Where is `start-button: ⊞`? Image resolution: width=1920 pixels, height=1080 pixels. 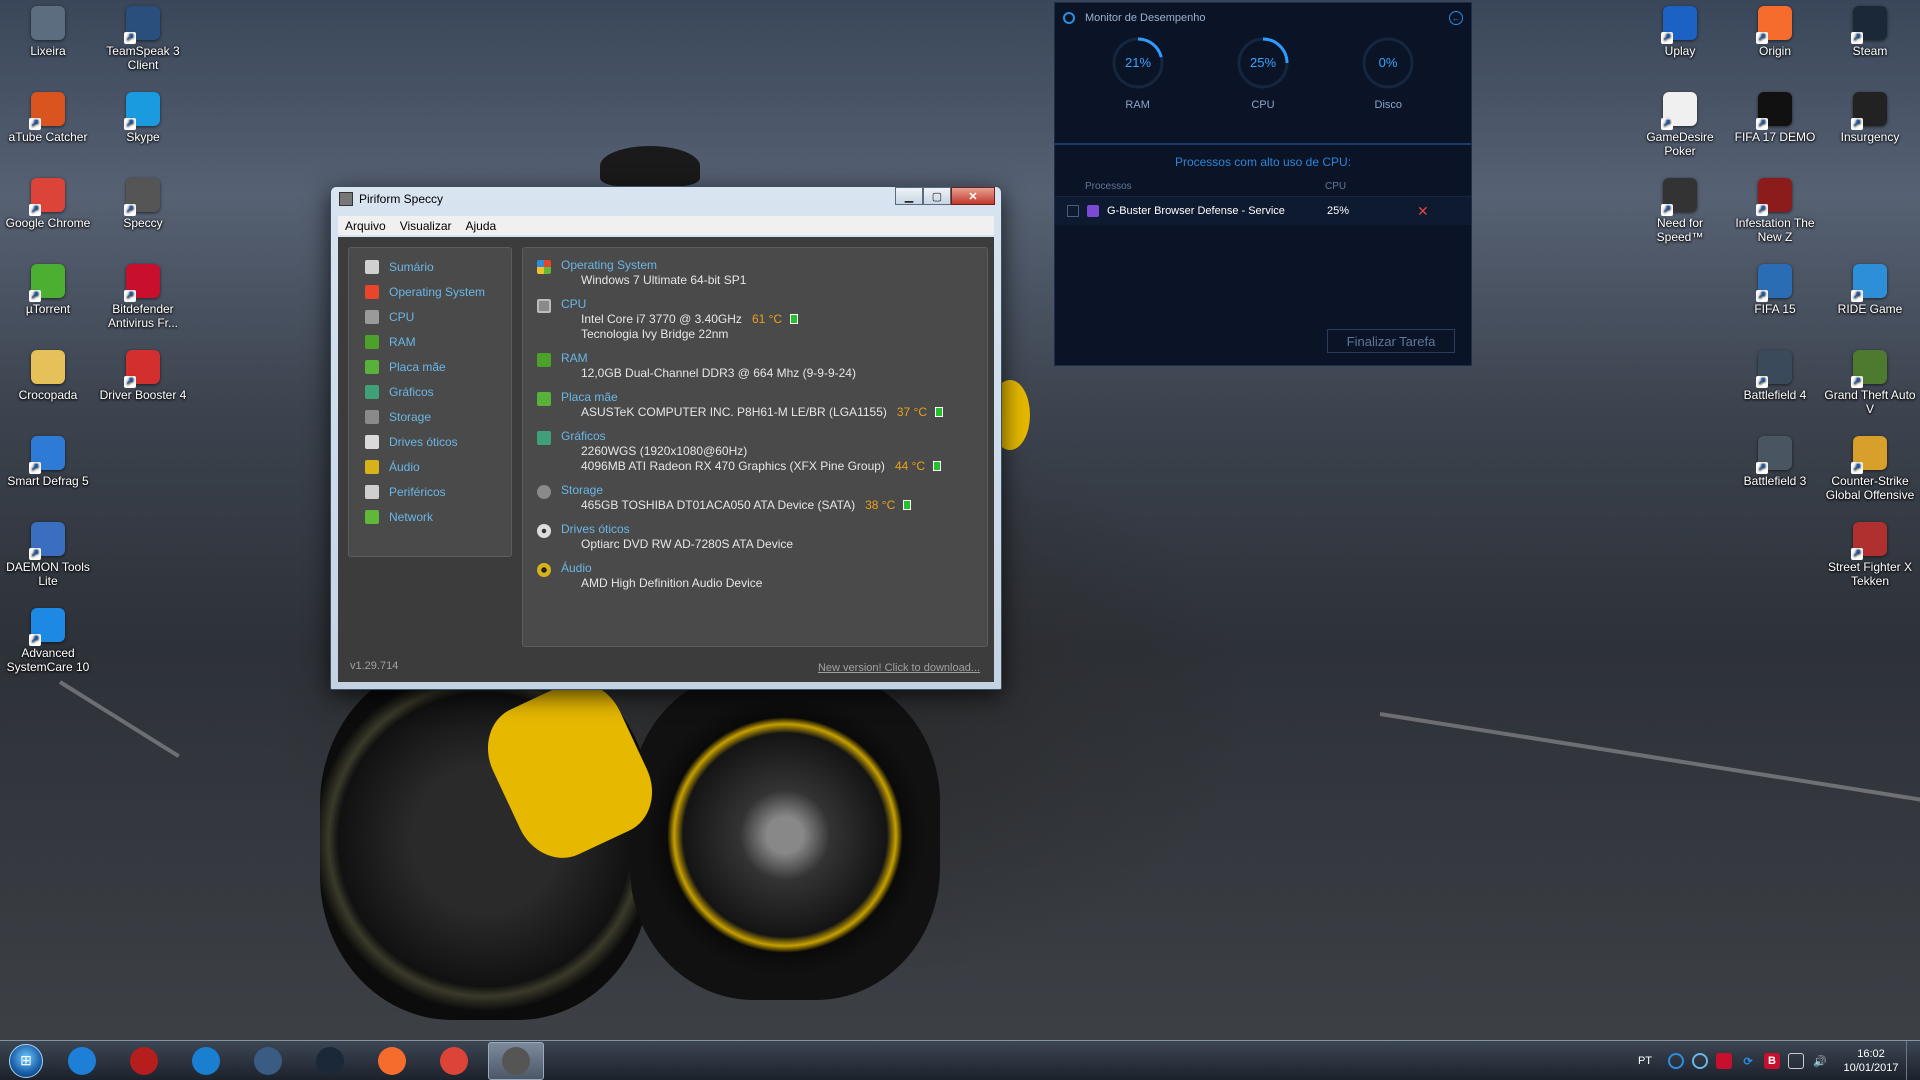 start-button: ⊞ is located at coordinates (26, 1060).